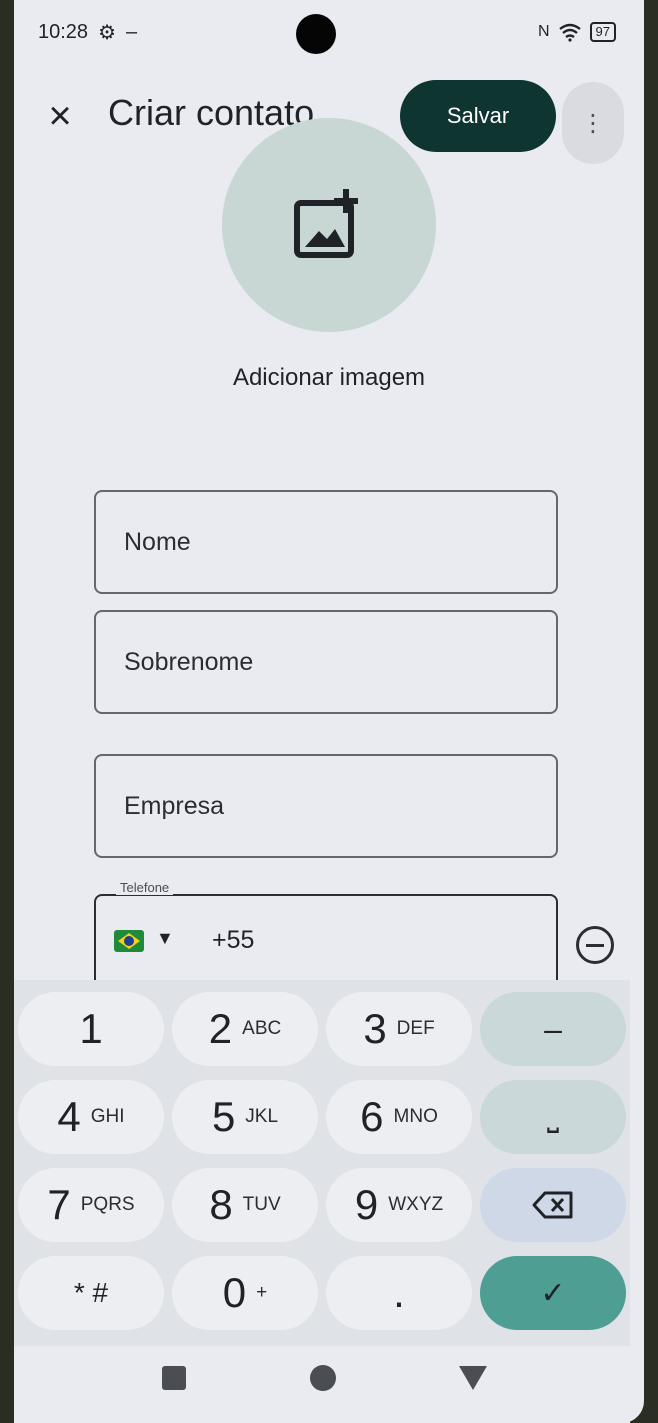 The image size is (658, 1423). What do you see at coordinates (157, 541) in the screenshot?
I see `first-name-placeholder: Nome` at bounding box center [157, 541].